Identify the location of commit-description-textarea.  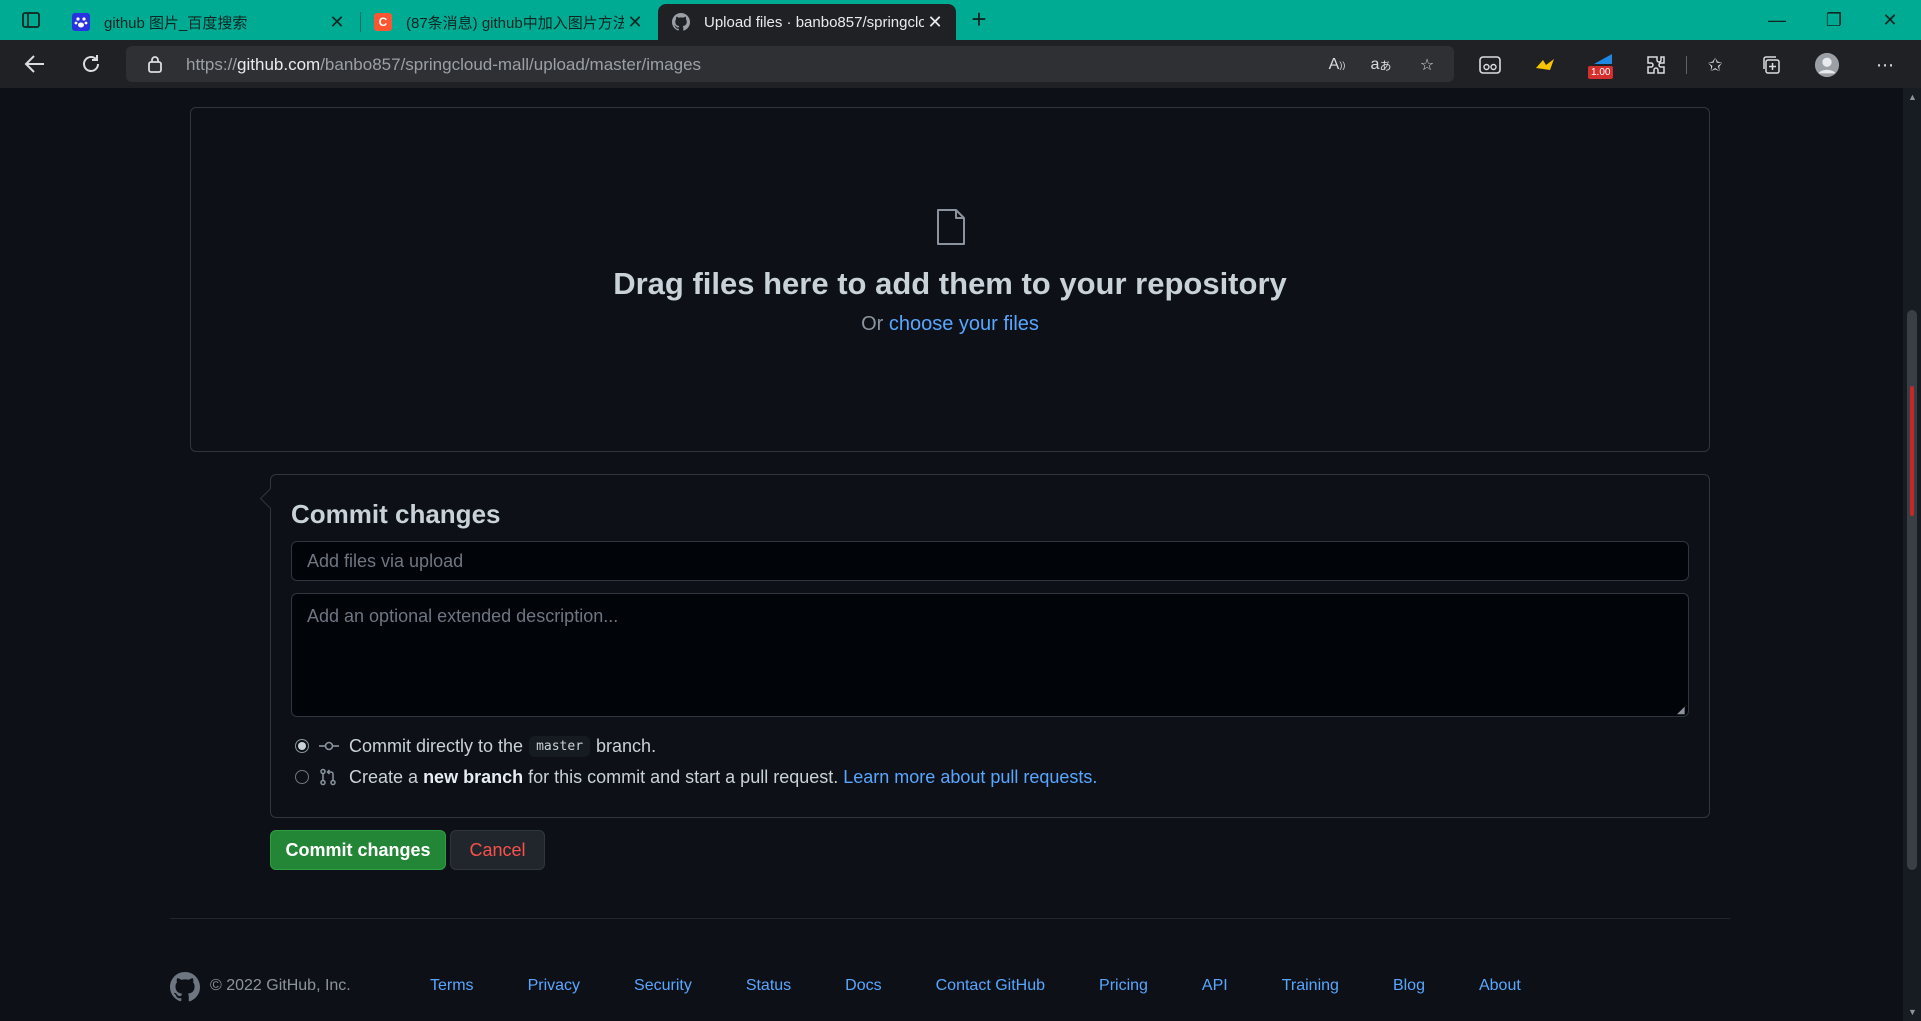
(990, 655).